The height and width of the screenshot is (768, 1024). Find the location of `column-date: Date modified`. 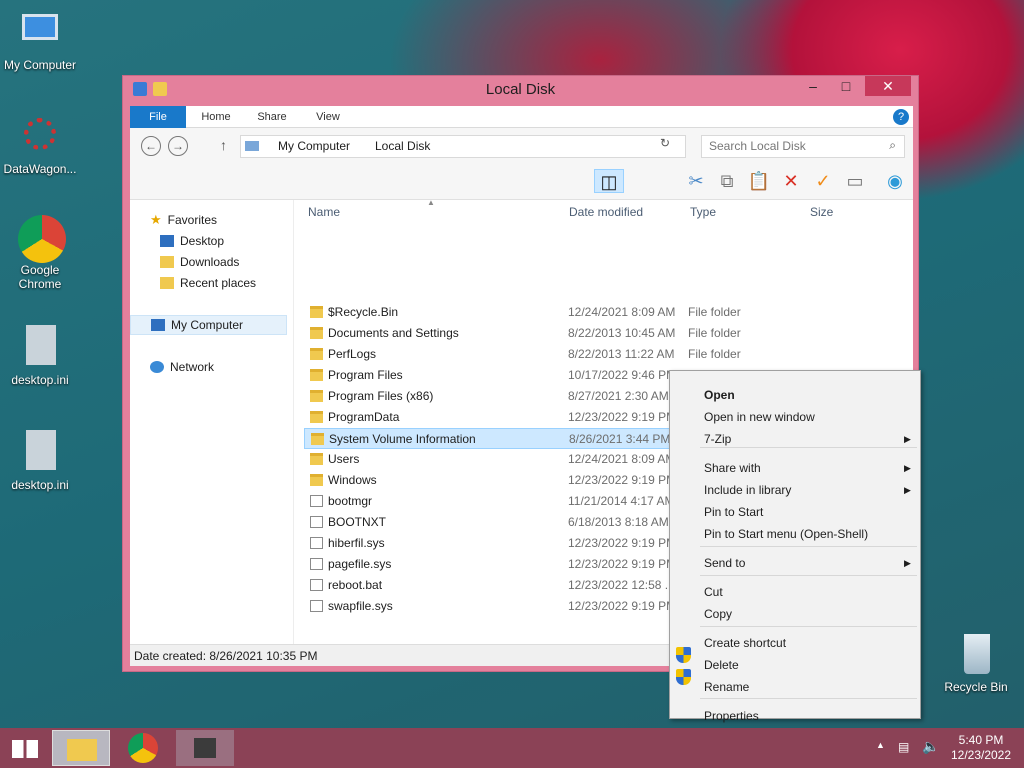

column-date: Date modified is located at coordinates (606, 212).